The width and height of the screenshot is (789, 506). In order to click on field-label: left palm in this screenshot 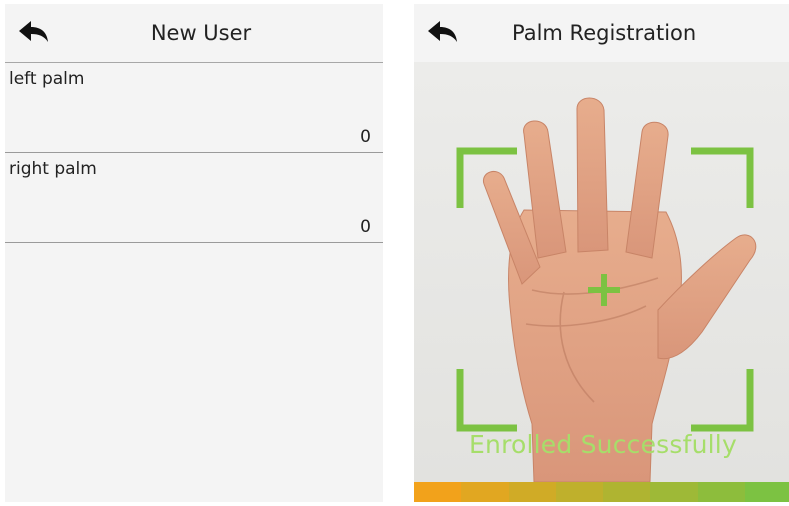, I will do `click(47, 79)`.